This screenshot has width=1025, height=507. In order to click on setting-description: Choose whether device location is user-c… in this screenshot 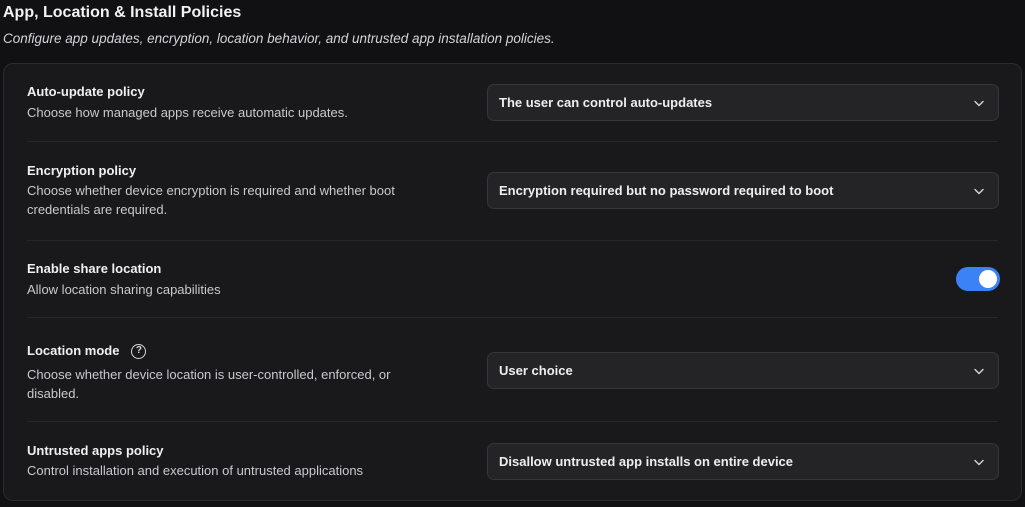, I will do `click(209, 384)`.